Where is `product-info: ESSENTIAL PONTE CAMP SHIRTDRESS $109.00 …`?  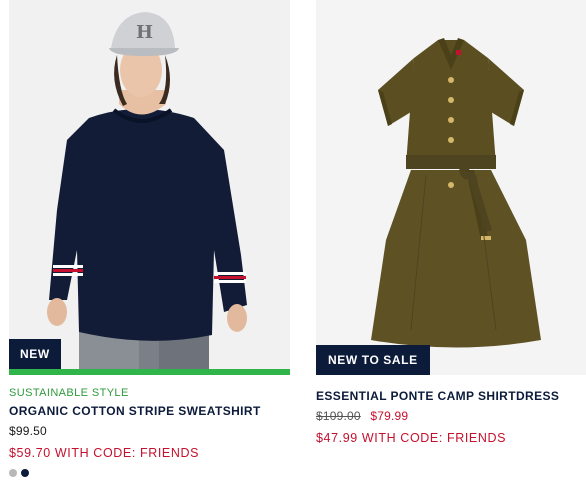 product-info: ESSENTIAL PONTE CAMP SHIRTDRESS $109.00 … is located at coordinates (451, 410).